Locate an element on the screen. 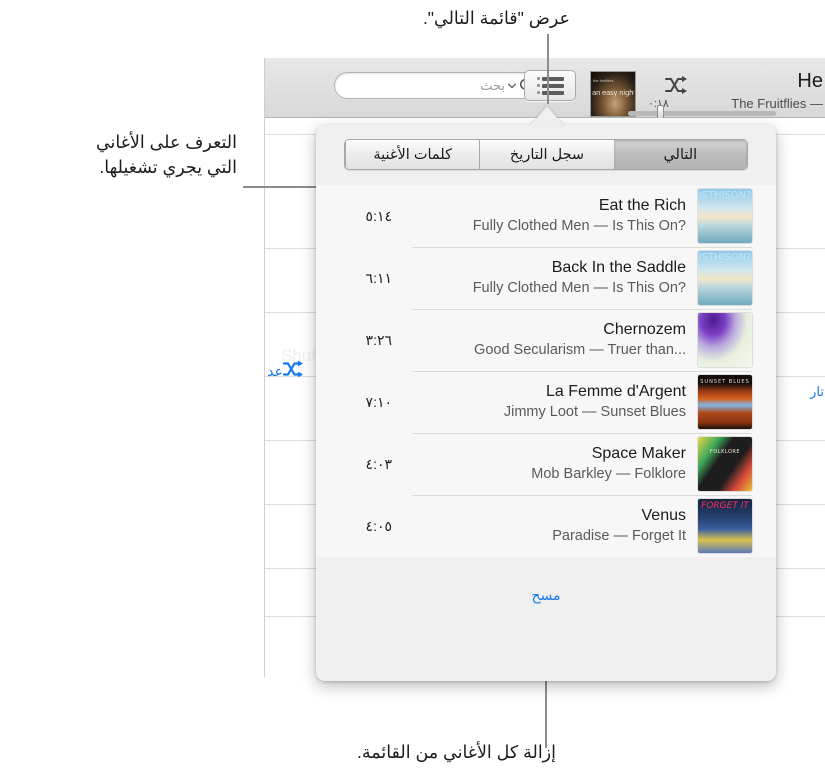 This screenshot has height=779, width=825. track-info: Space Maker Mob Barkley — Folklore is located at coordinates (547, 464).